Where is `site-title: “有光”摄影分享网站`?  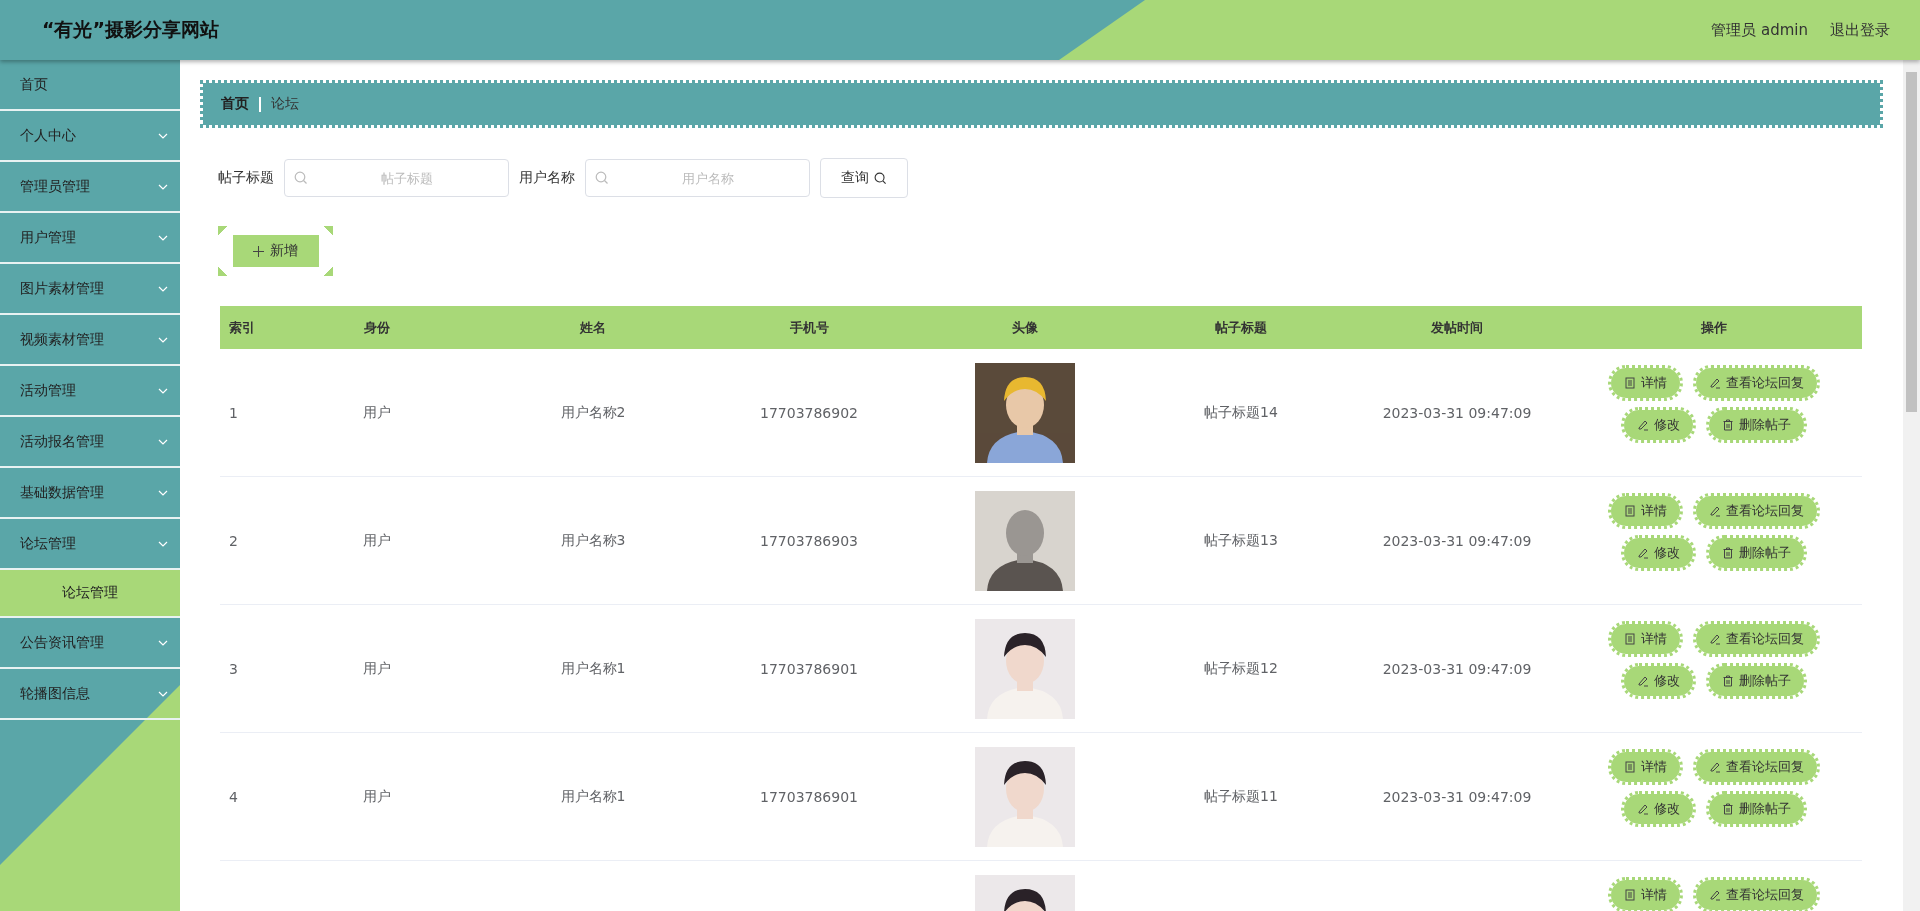
site-title: “有光”摄影分享网站 is located at coordinates (130, 29).